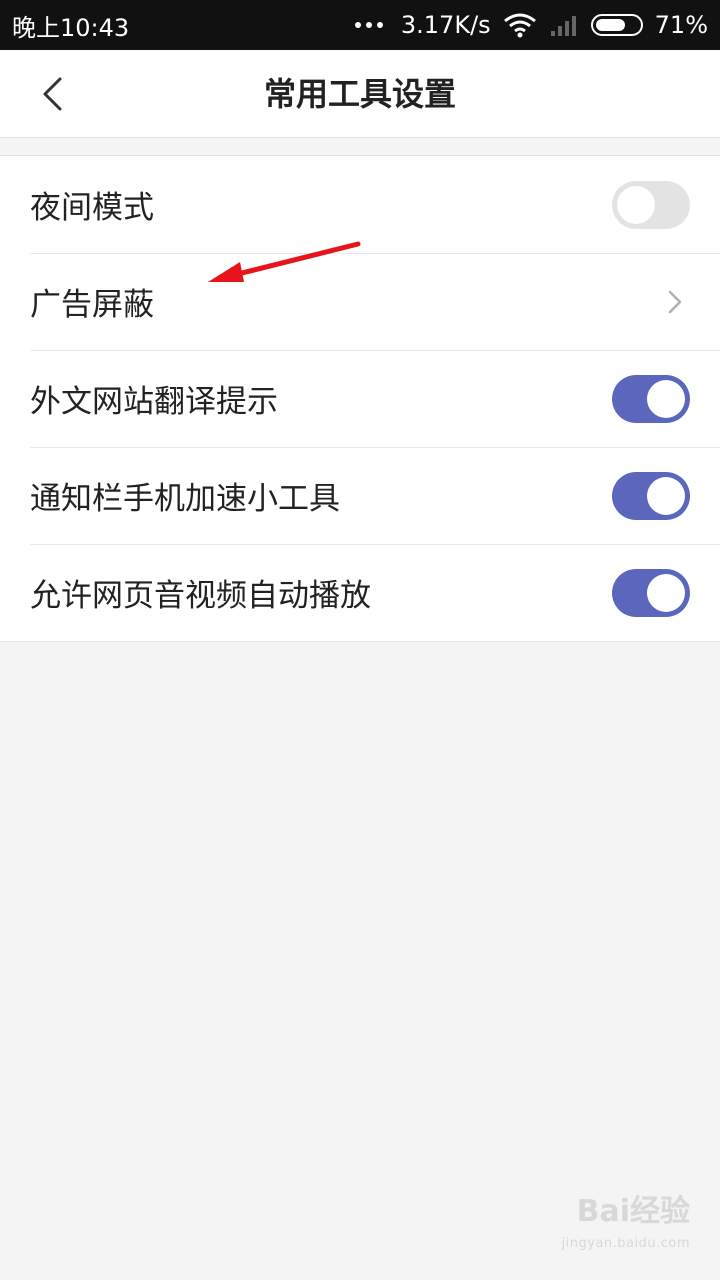 The image size is (720, 1280). I want to click on battery-percent: 71%, so click(681, 25).